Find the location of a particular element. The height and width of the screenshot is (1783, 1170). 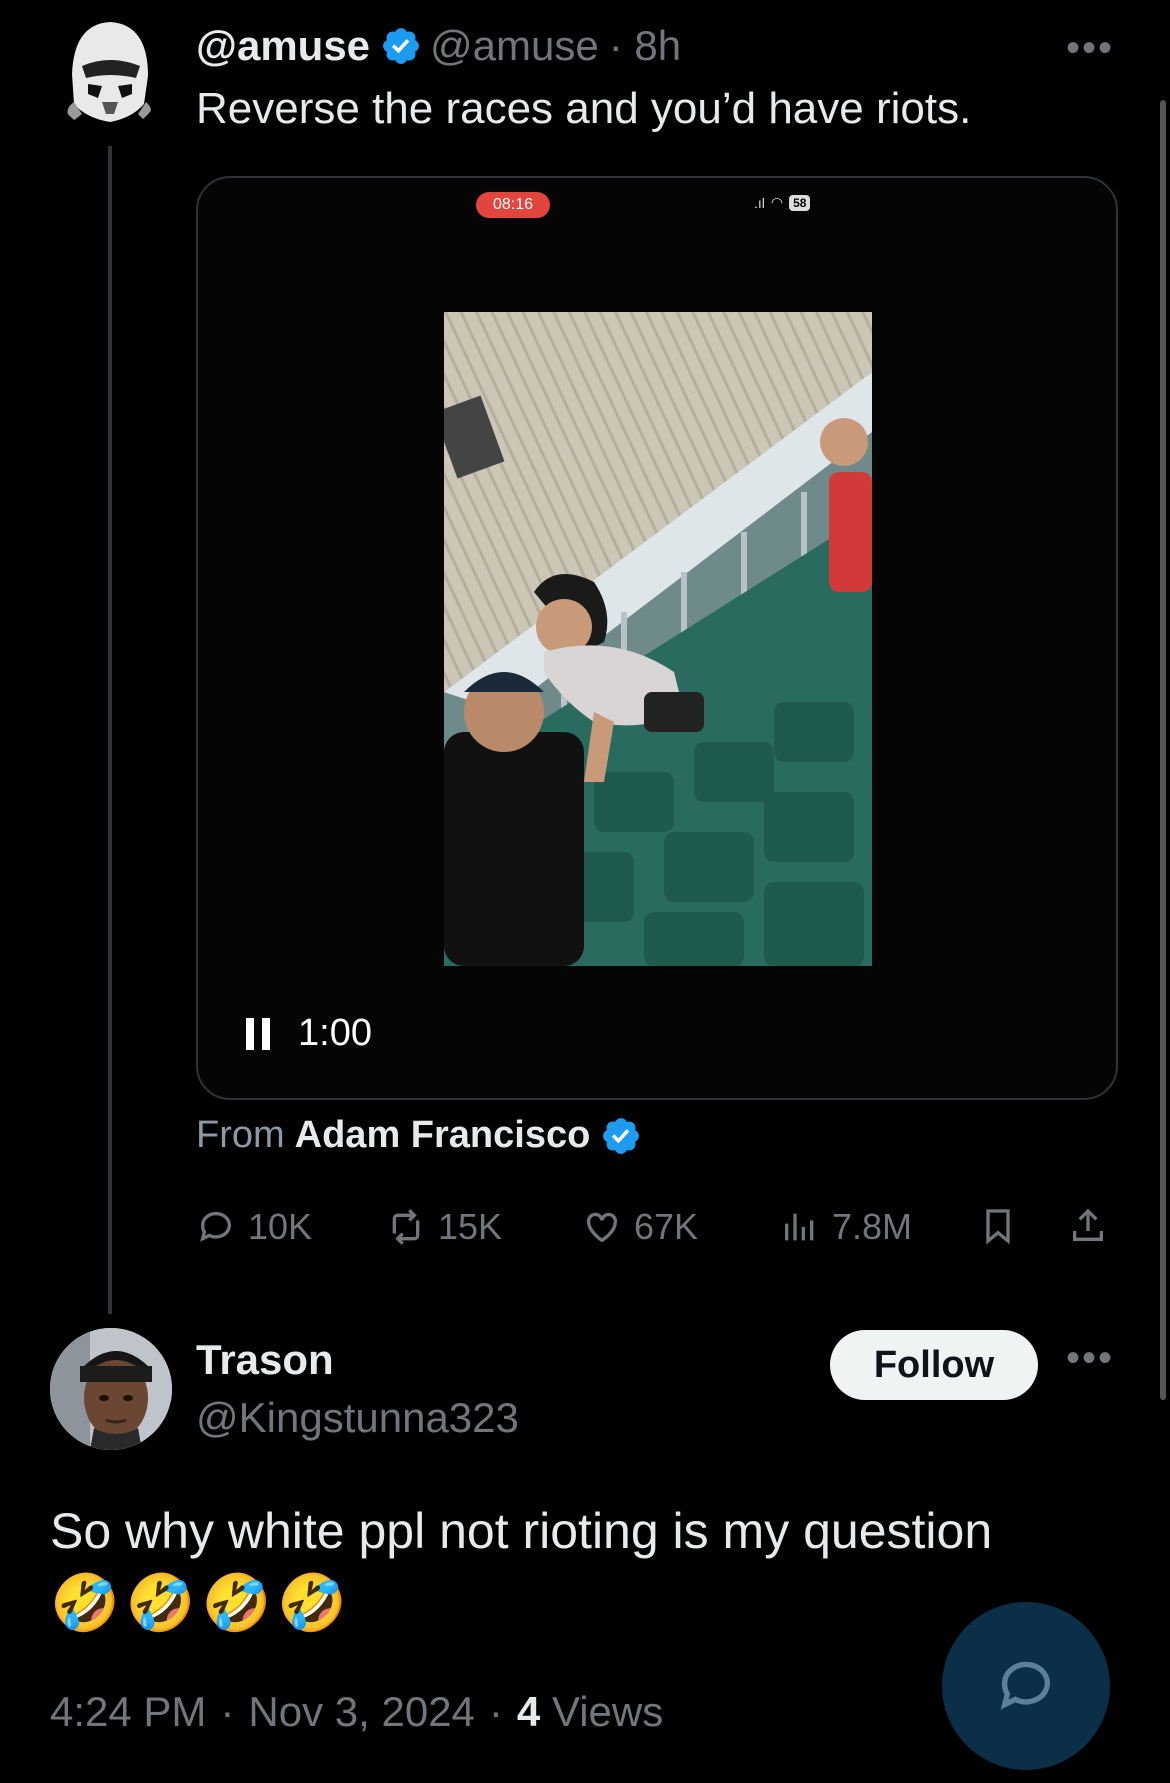

share-icon is located at coordinates (1088, 1224).